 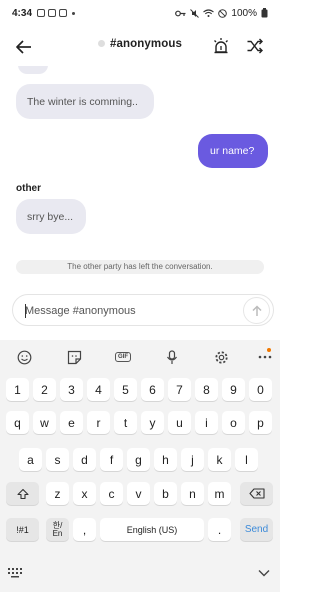 I want to click on key-5: 5, so click(x=125, y=389).